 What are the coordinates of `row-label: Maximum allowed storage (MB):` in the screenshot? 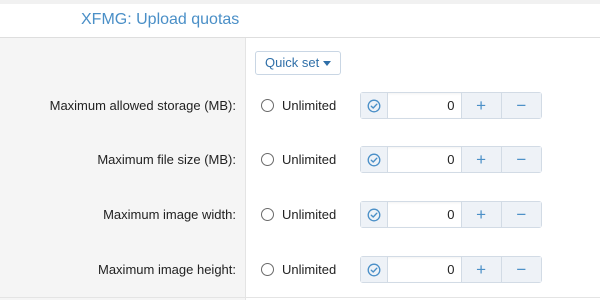 It's located at (142, 105).